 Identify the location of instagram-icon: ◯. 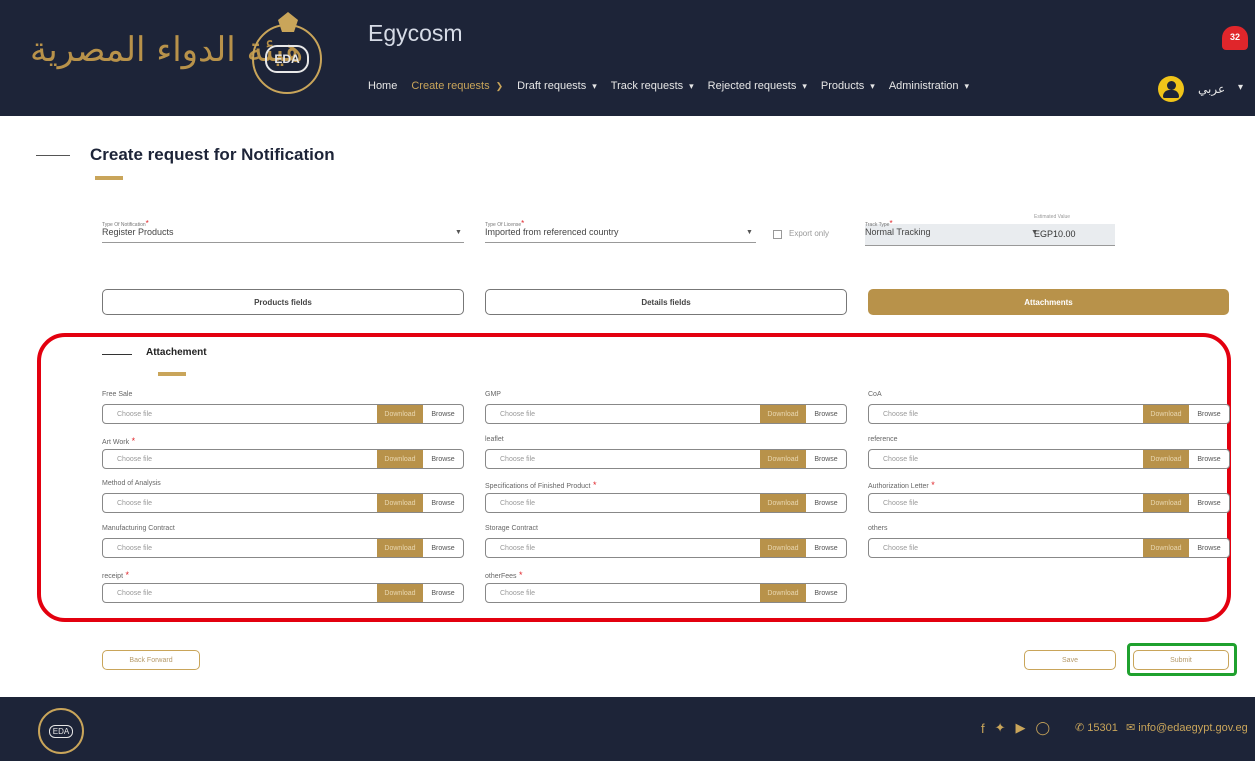
(1043, 728).